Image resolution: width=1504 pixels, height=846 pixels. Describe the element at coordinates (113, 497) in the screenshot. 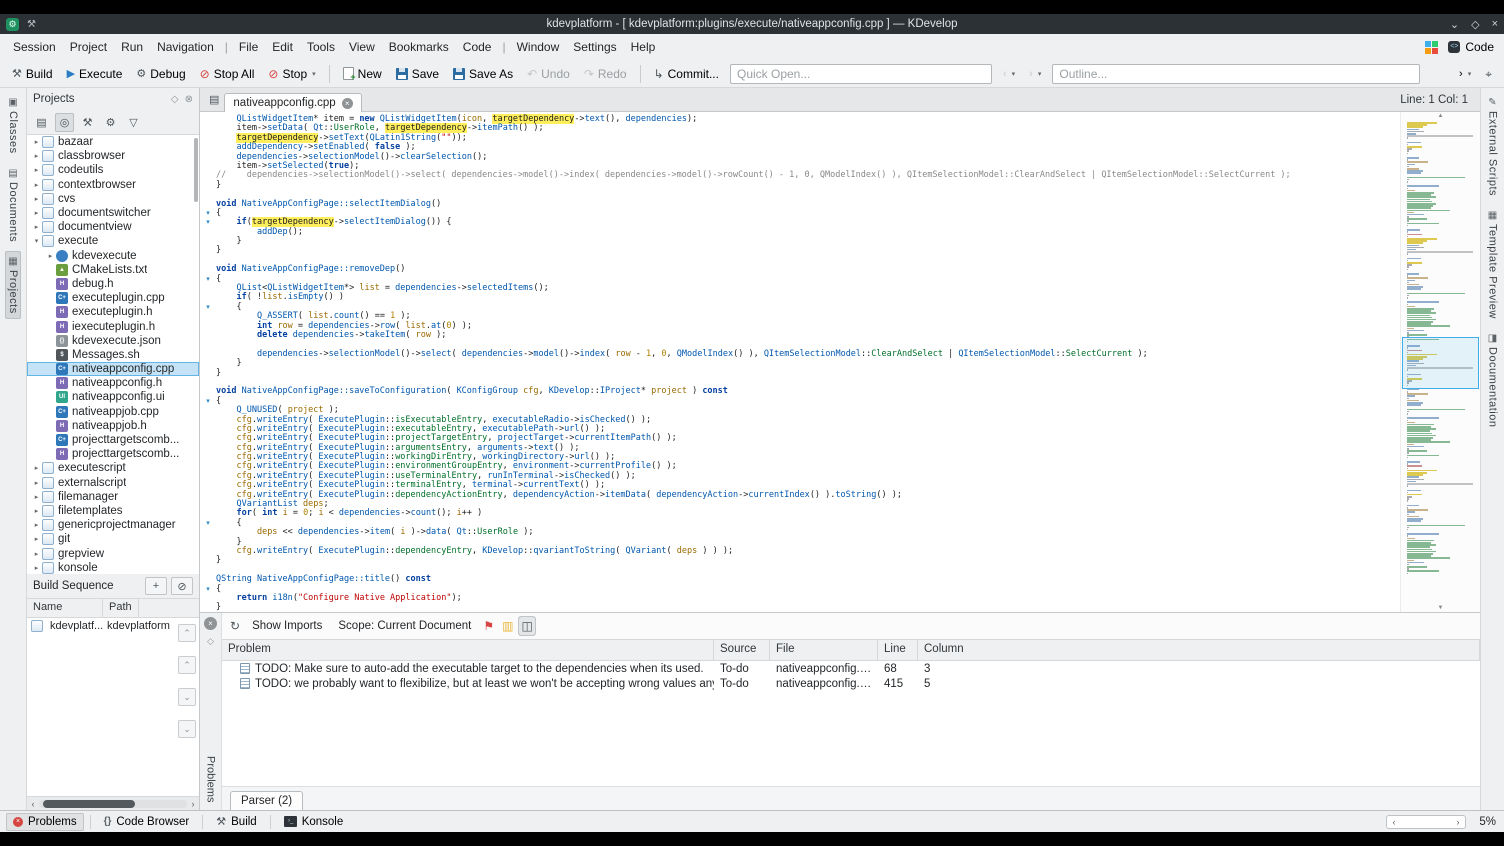

I see `tree-item: ▸ filemanager` at that location.